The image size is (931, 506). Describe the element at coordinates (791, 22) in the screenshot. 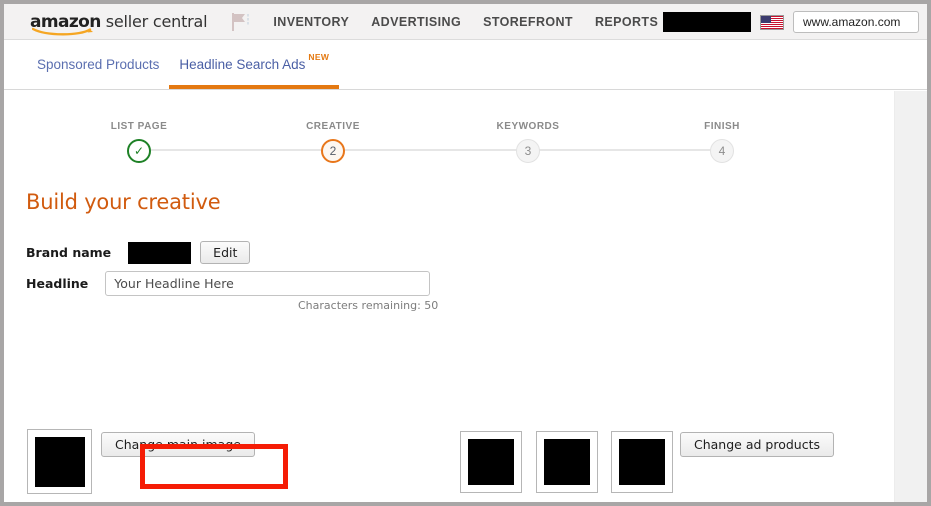

I see `header-right-cluster: www.amazon.com` at that location.